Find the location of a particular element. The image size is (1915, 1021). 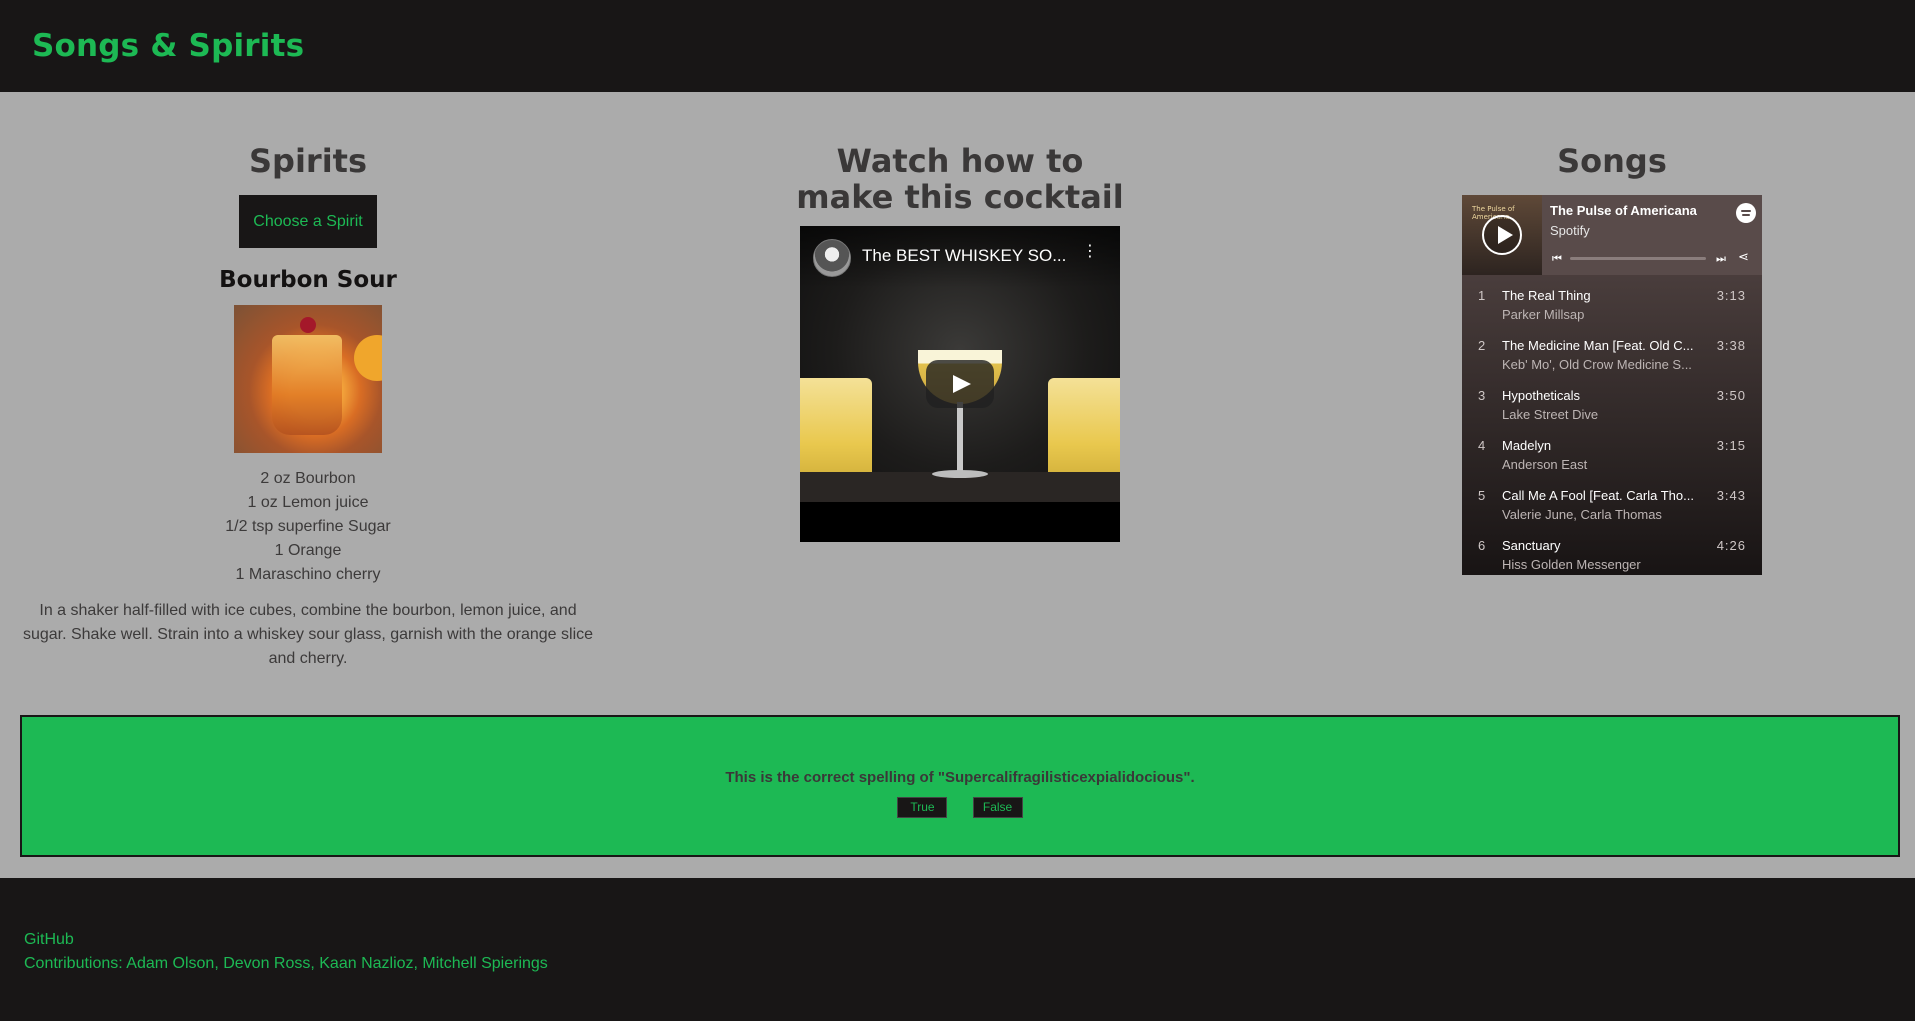

github-link: GitHub is located at coordinates (957, 940).